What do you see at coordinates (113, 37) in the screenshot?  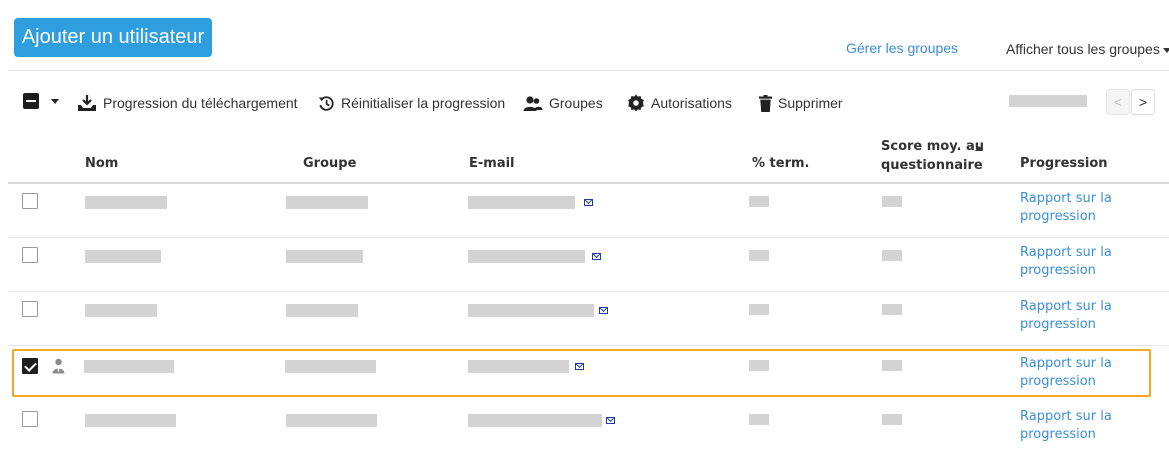 I see `add-user-button: Ajouter un utilisateur` at bounding box center [113, 37].